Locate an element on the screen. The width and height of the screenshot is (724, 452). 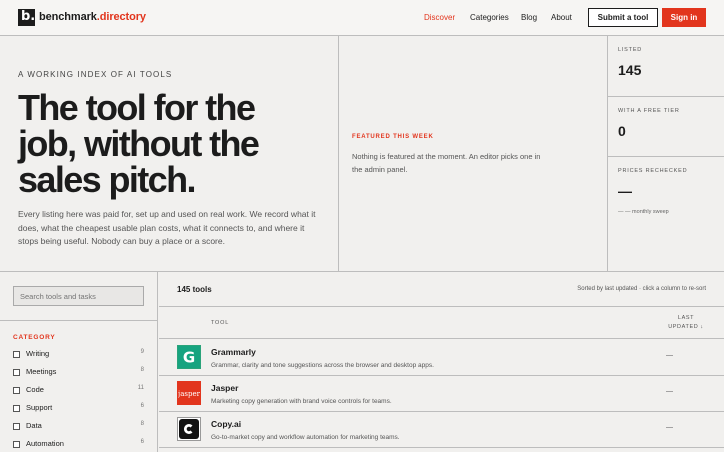
category-item-support: Support 6 is located at coordinates (78, 409).